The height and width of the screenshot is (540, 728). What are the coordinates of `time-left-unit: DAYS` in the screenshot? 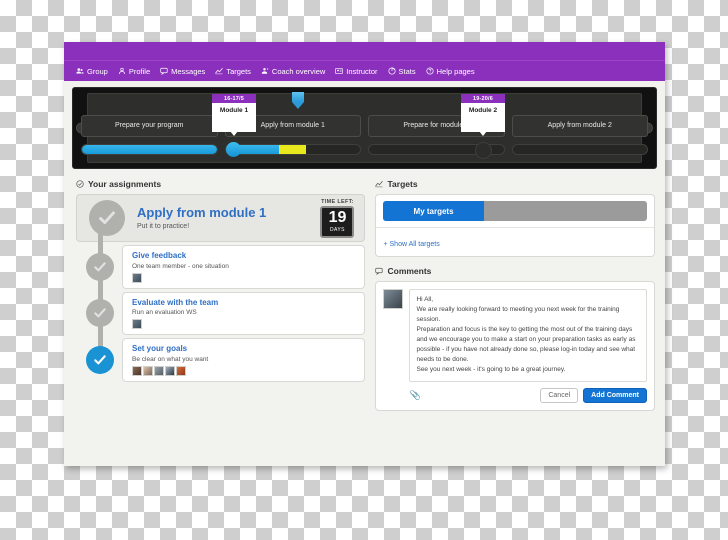 It's located at (337, 229).